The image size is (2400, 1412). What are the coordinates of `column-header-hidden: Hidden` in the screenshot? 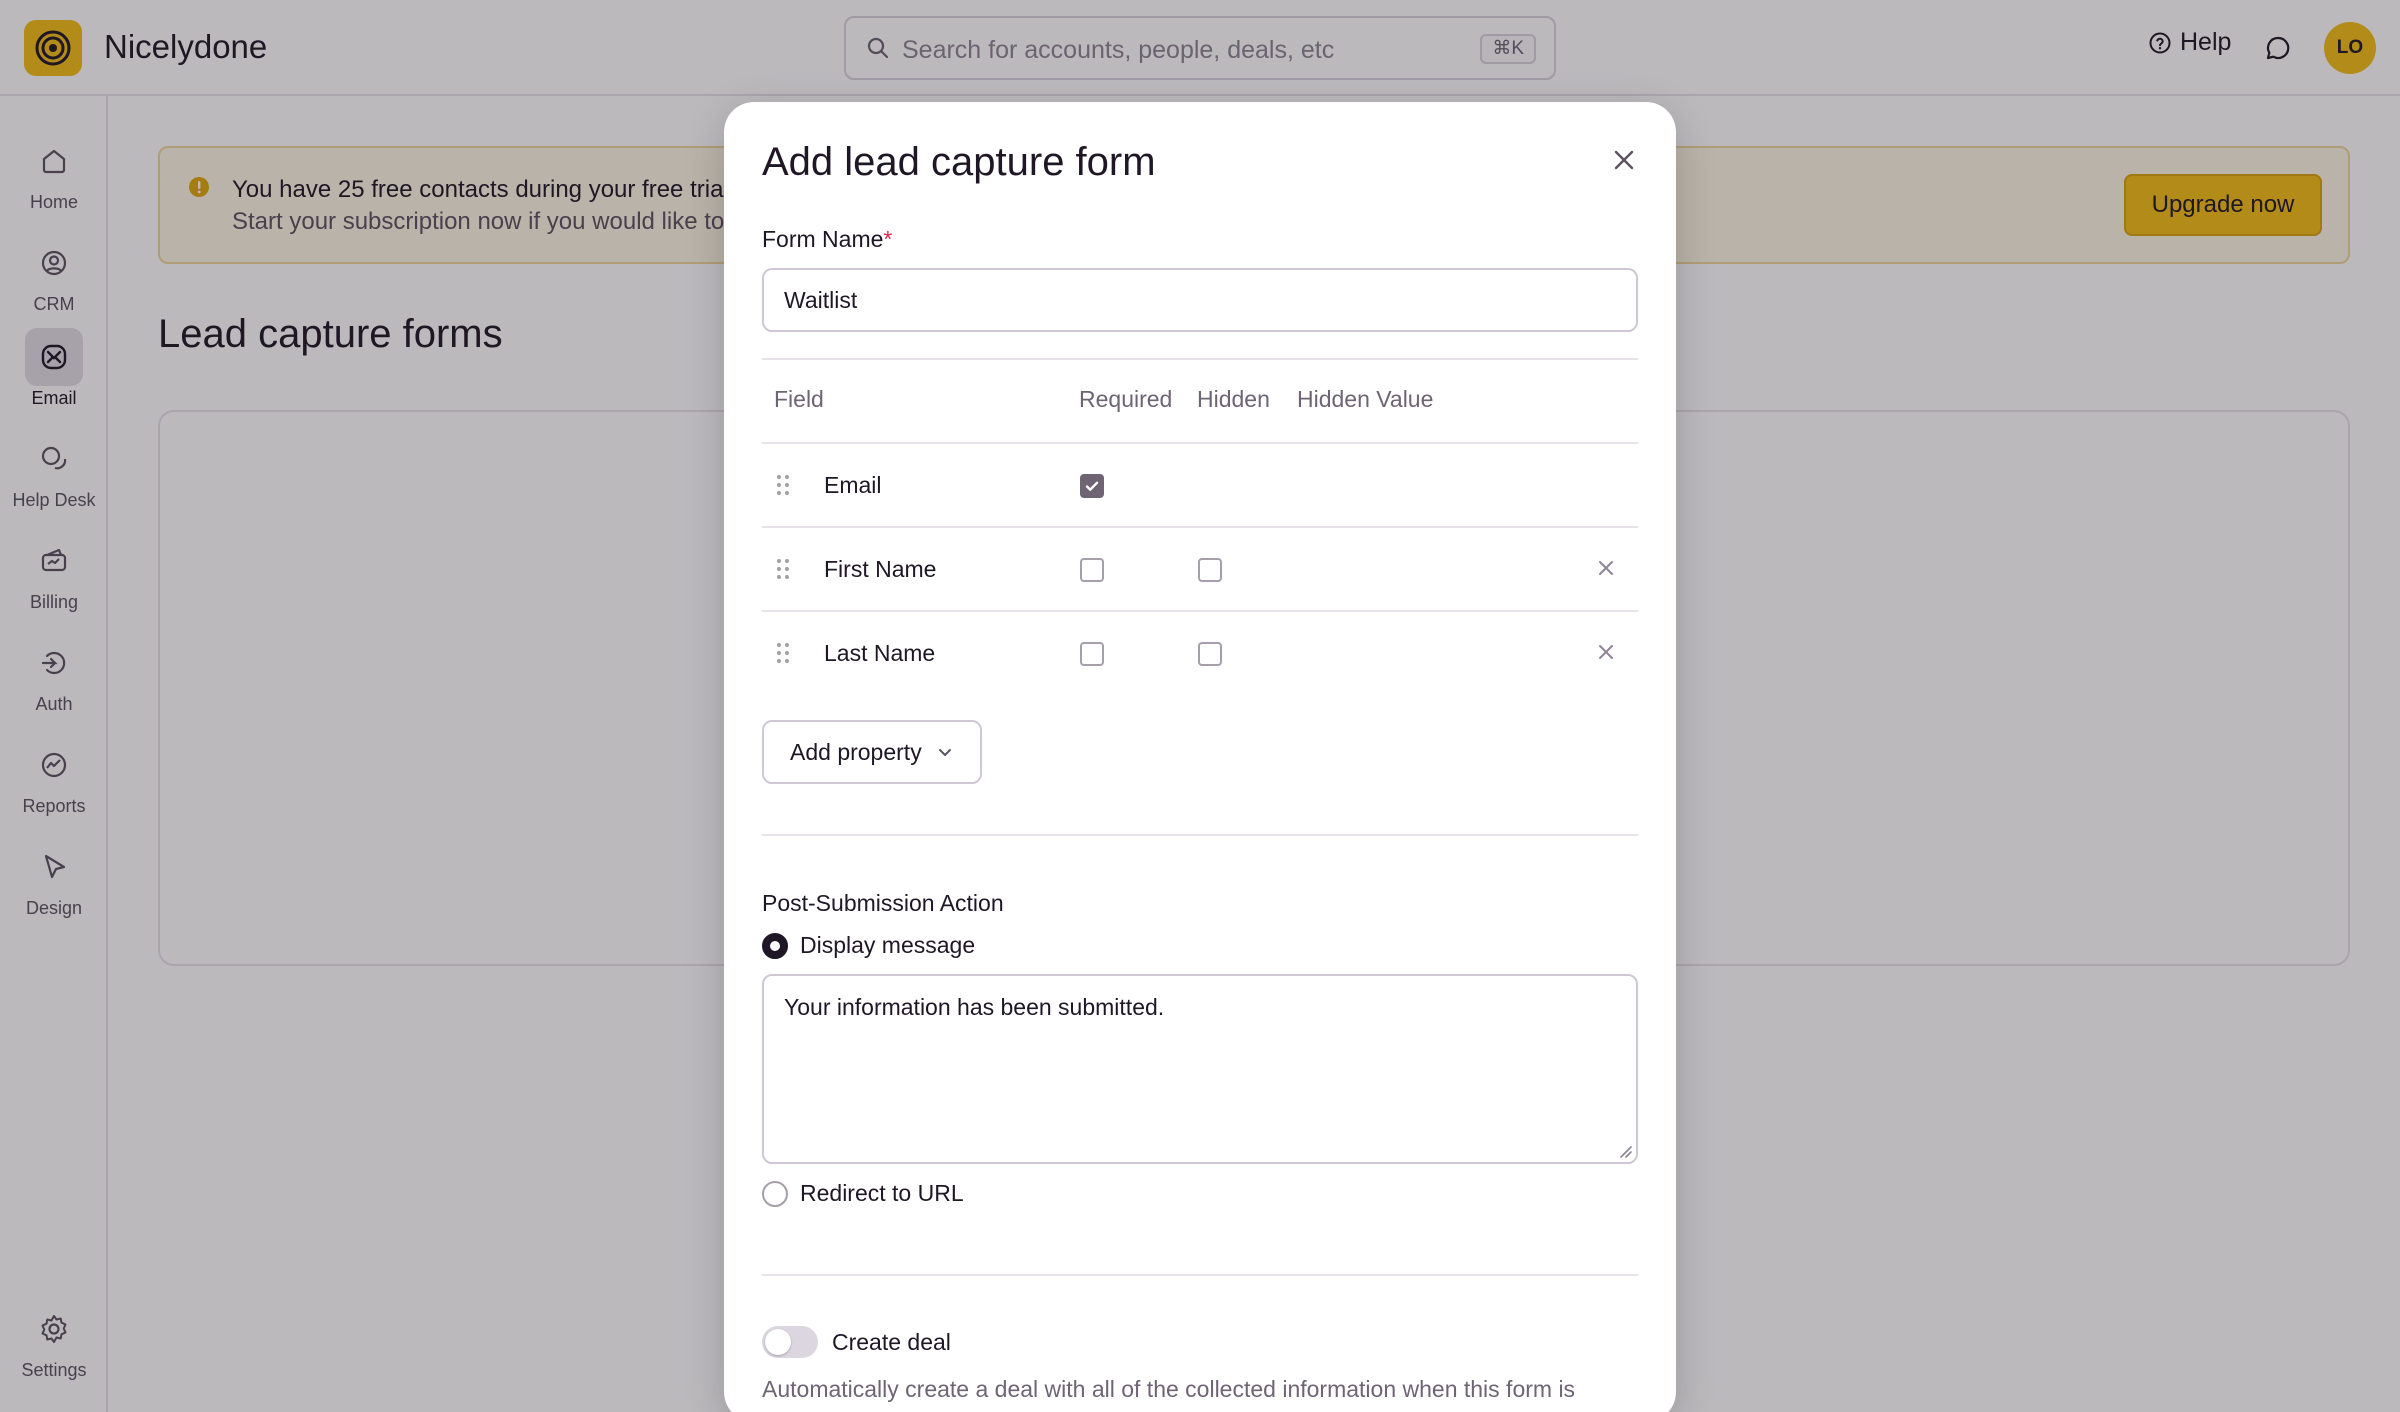 It's located at (1233, 399).